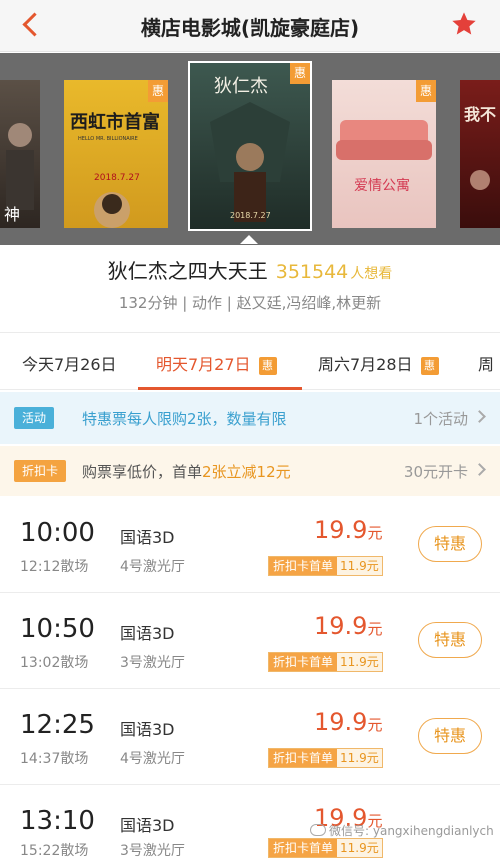  Describe the element at coordinates (40, 471) in the screenshot. I see `discount-card-badge: 折扣卡` at that location.